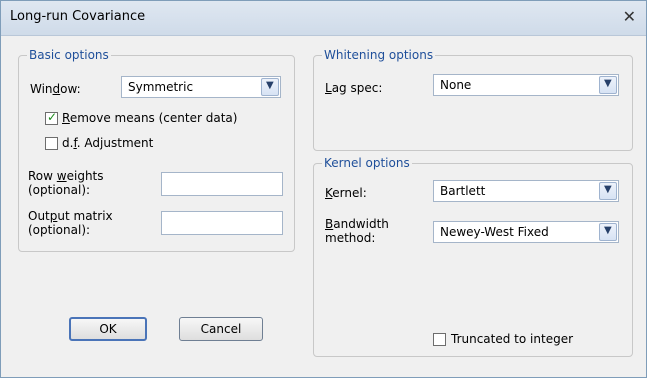 Image resolution: width=649 pixels, height=380 pixels. Describe the element at coordinates (323, 18) in the screenshot. I see `title-bar: Long-run Covariance ✕` at that location.